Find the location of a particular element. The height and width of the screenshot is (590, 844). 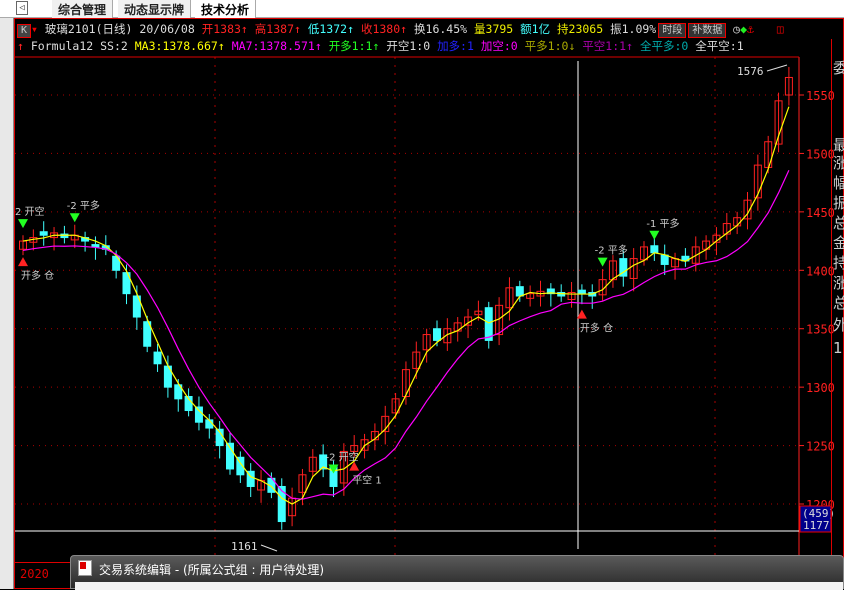

pin-icon: ⚓ is located at coordinates (750, 29).